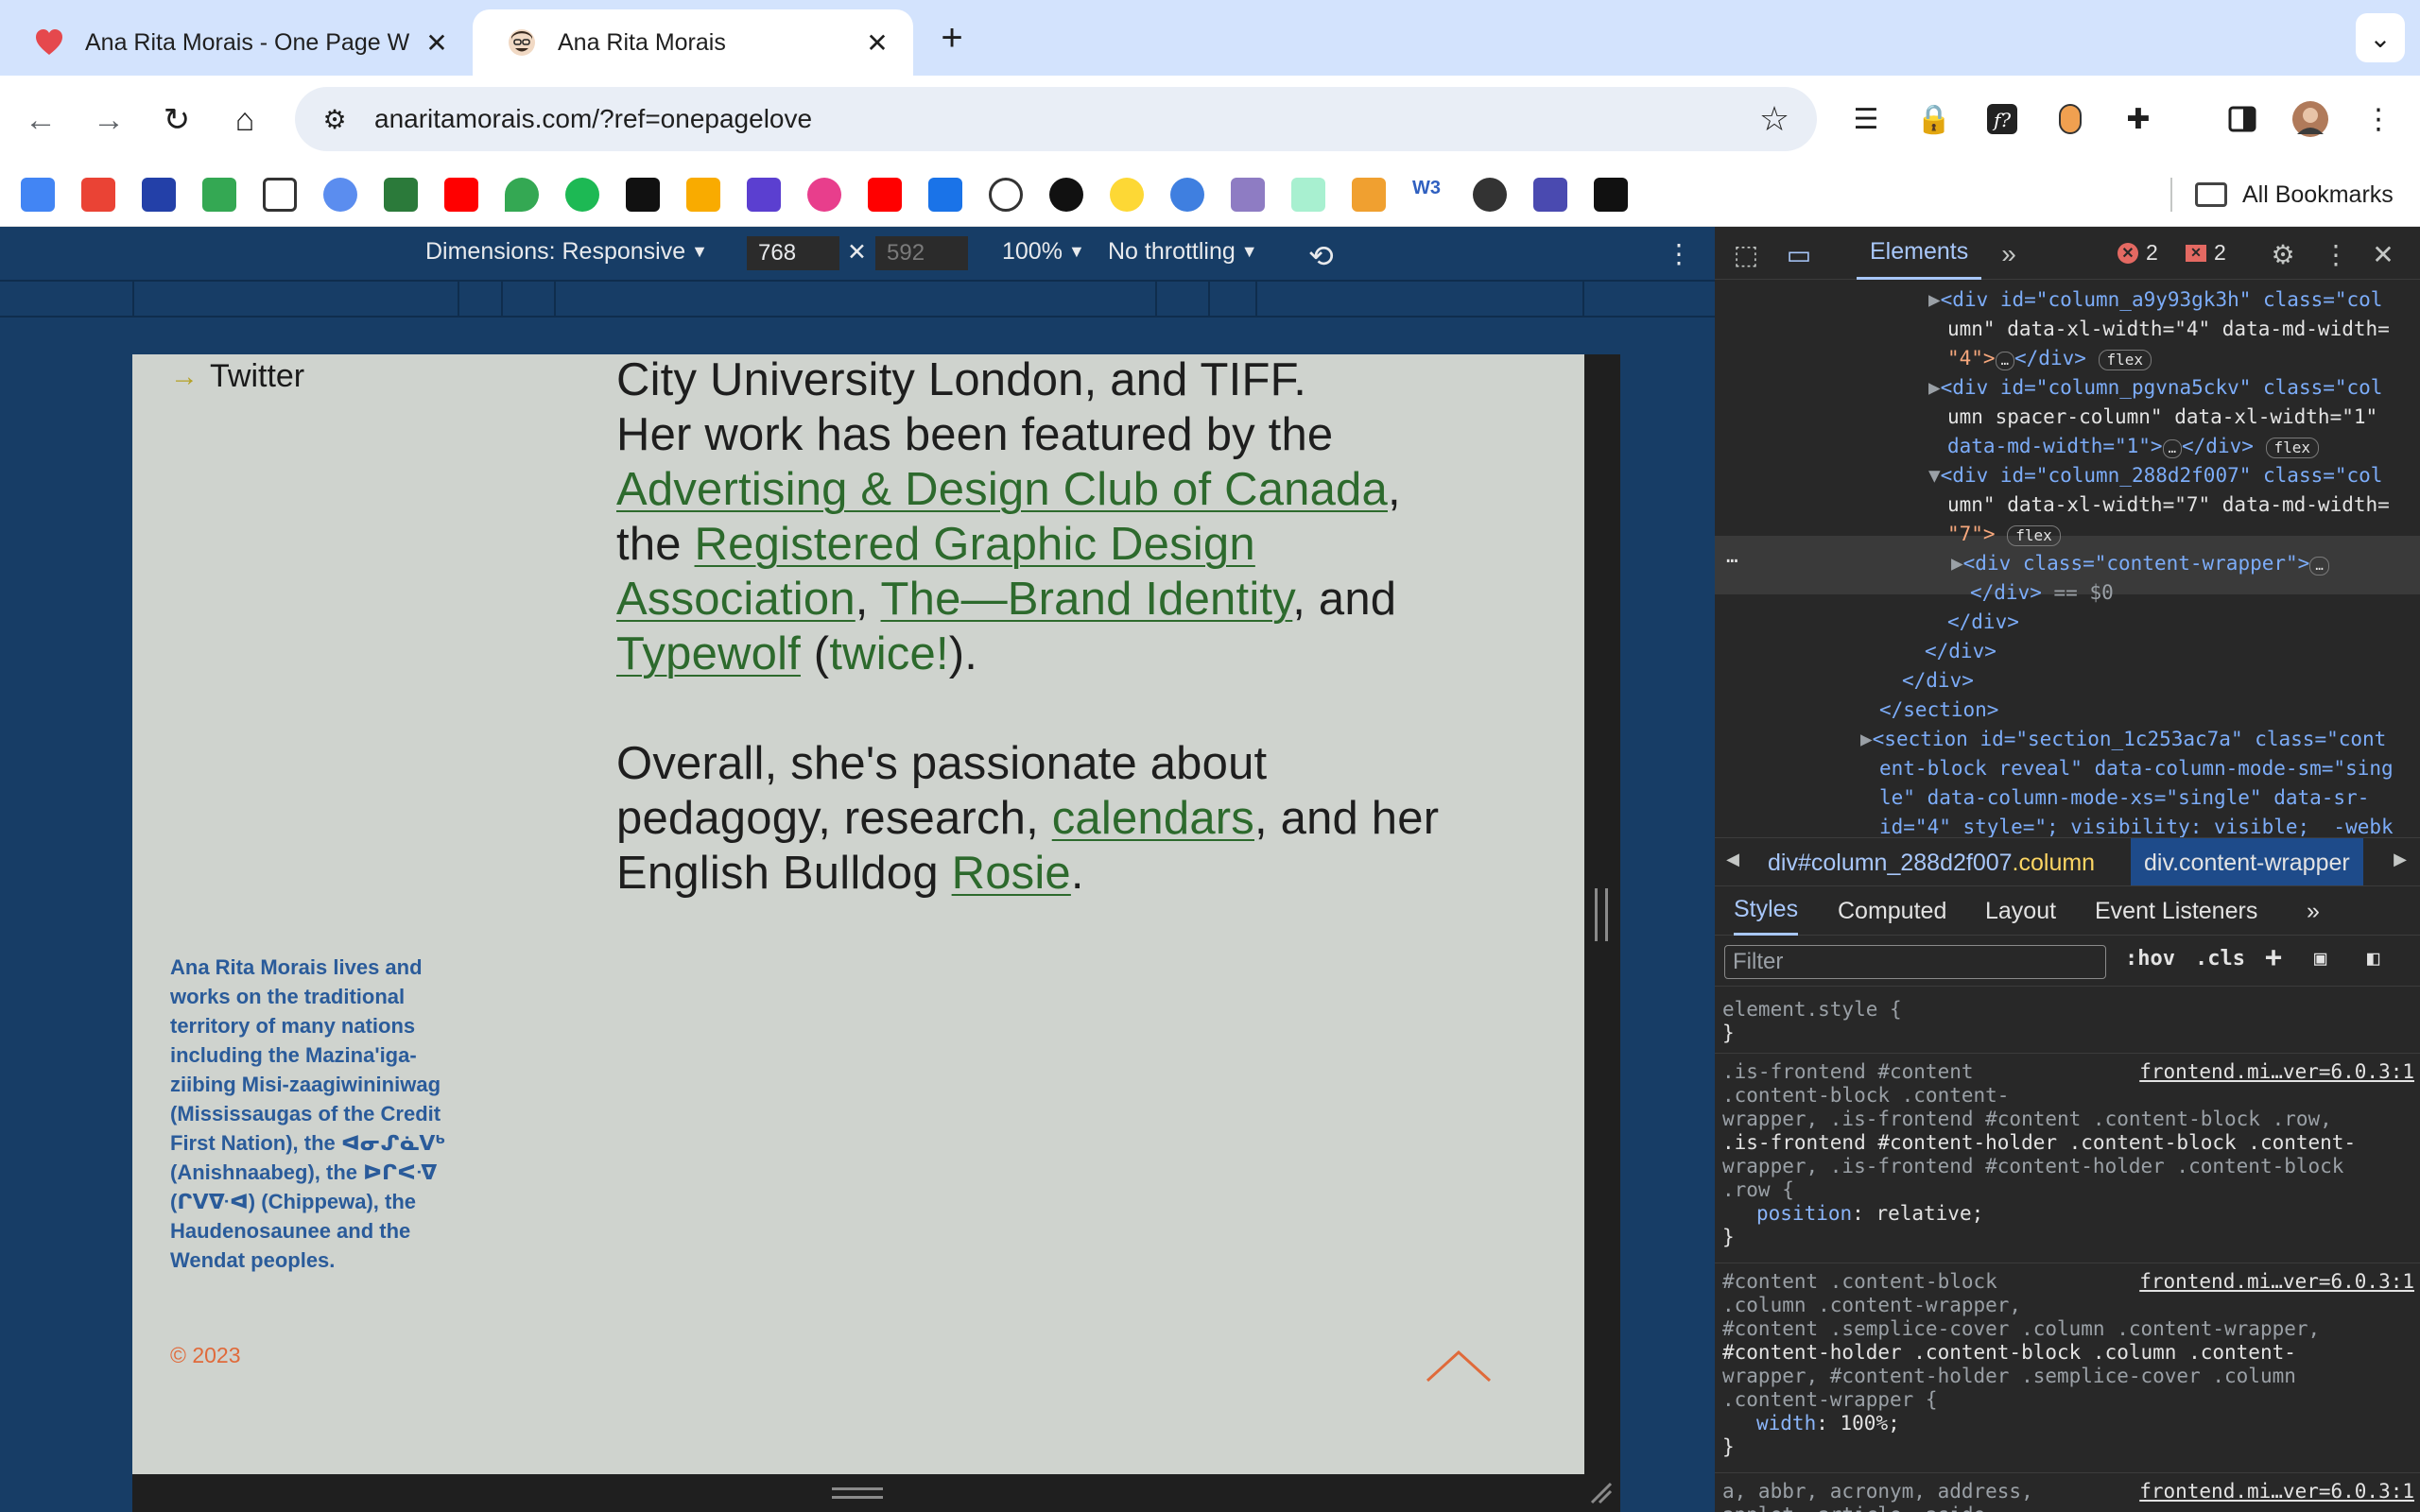 The width and height of the screenshot is (2420, 1512). What do you see at coordinates (2273, 957) in the screenshot?
I see `new-rule-icon: +` at bounding box center [2273, 957].